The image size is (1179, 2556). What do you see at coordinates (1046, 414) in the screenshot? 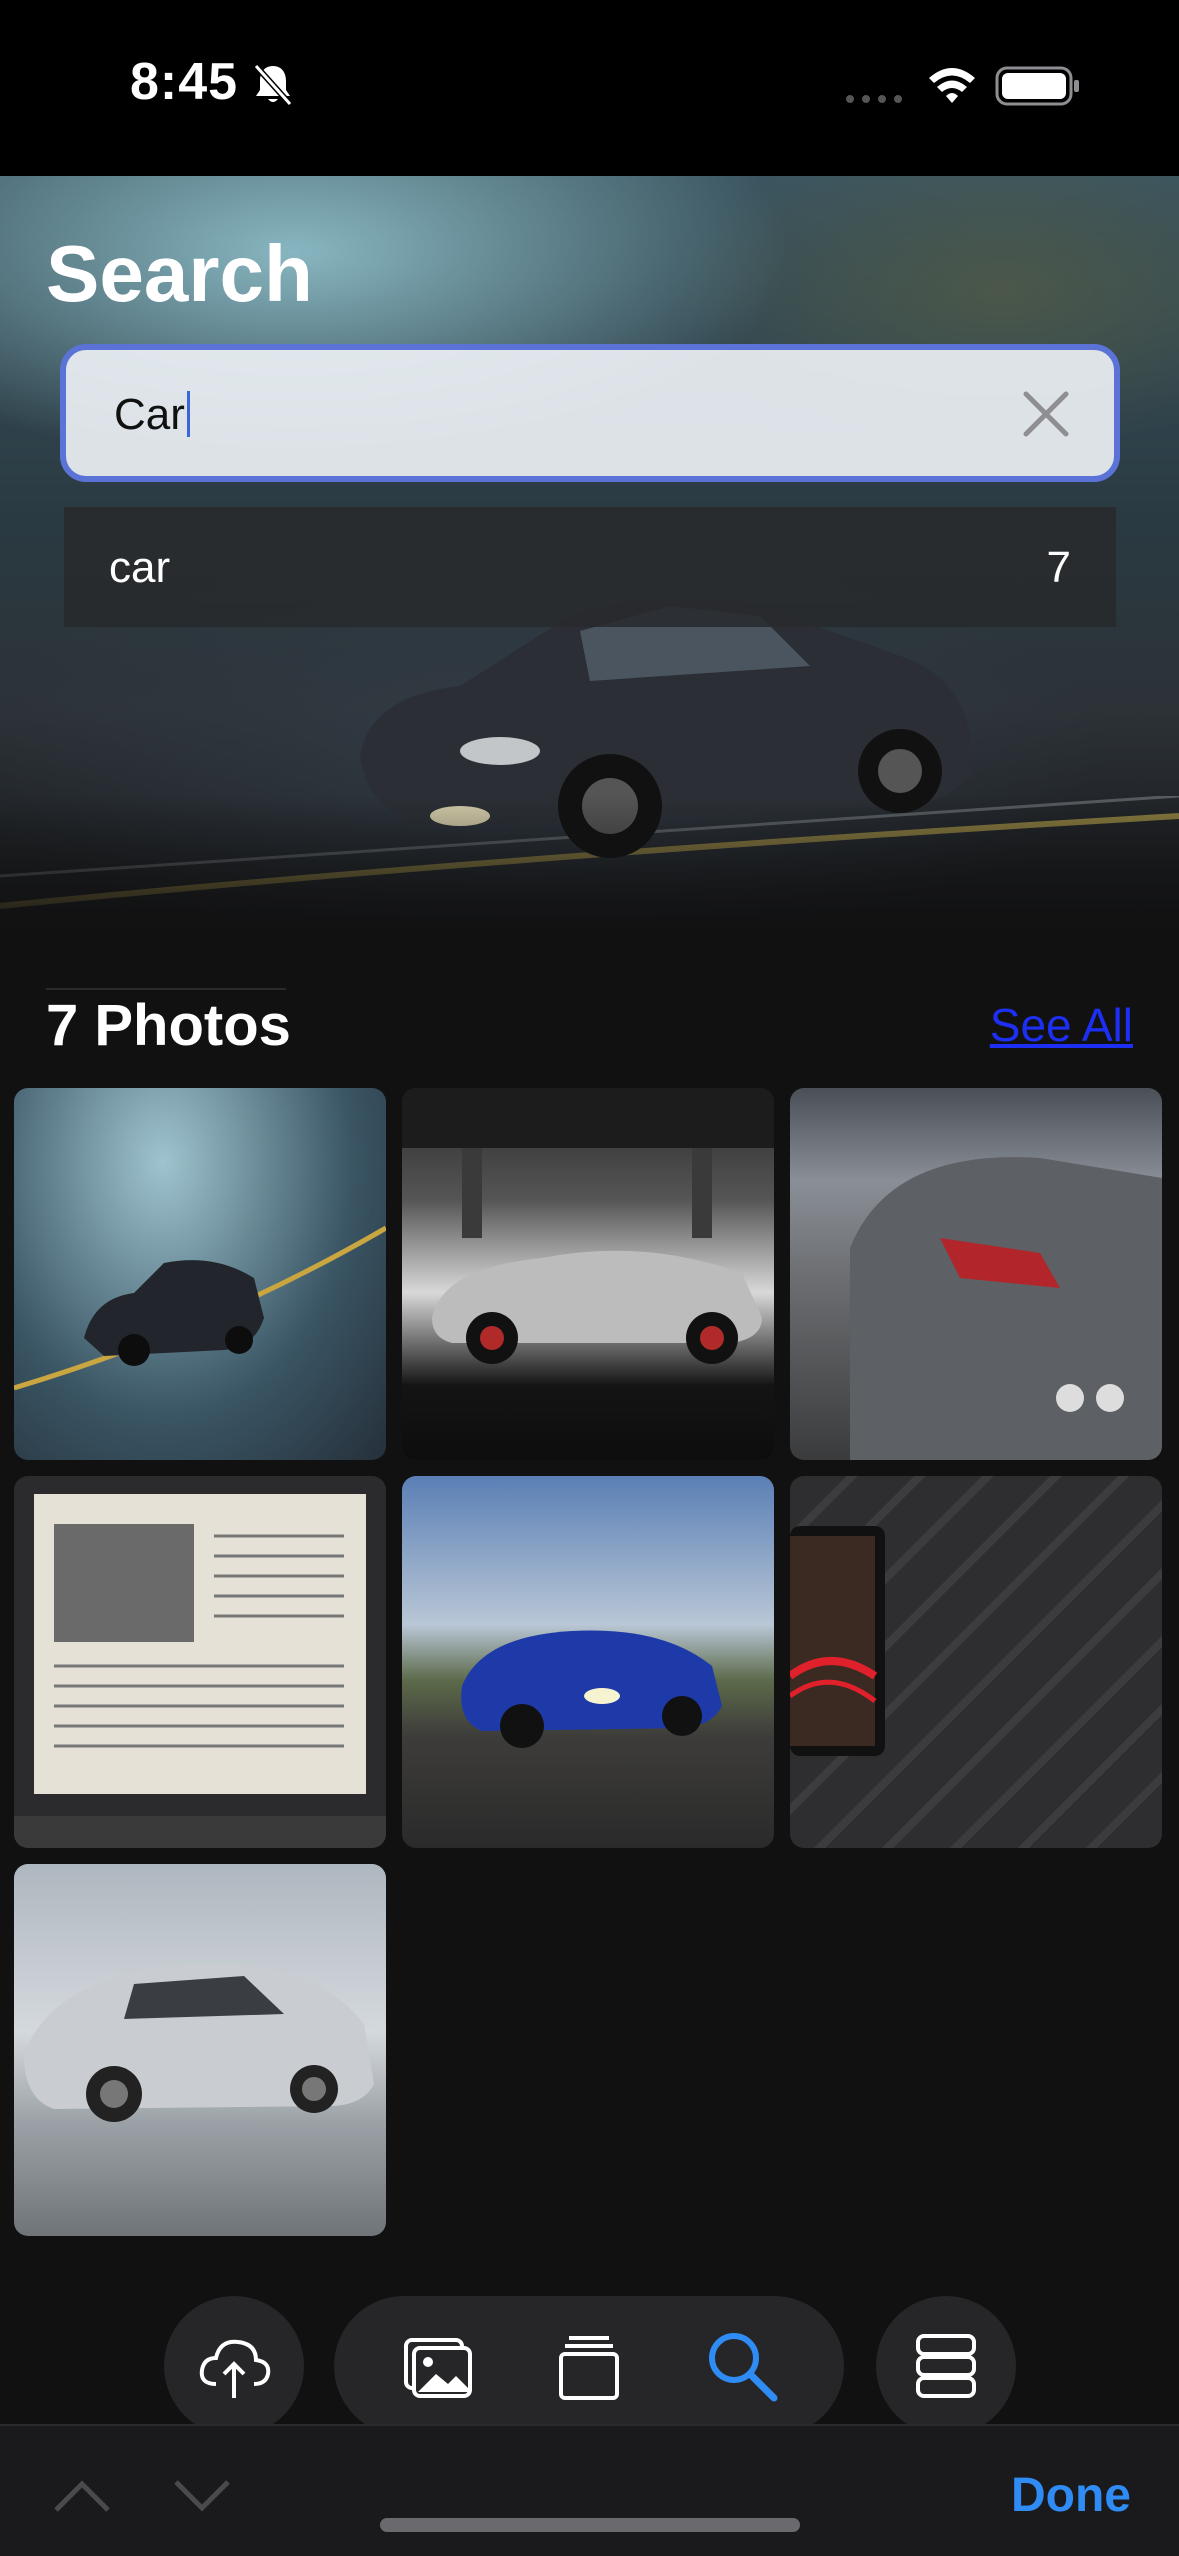
I see `xmark-icon` at bounding box center [1046, 414].